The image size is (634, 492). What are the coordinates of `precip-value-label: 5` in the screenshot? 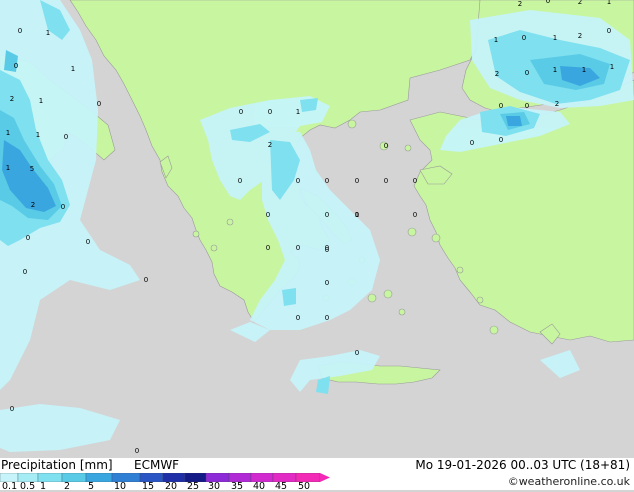 It's located at (32, 169).